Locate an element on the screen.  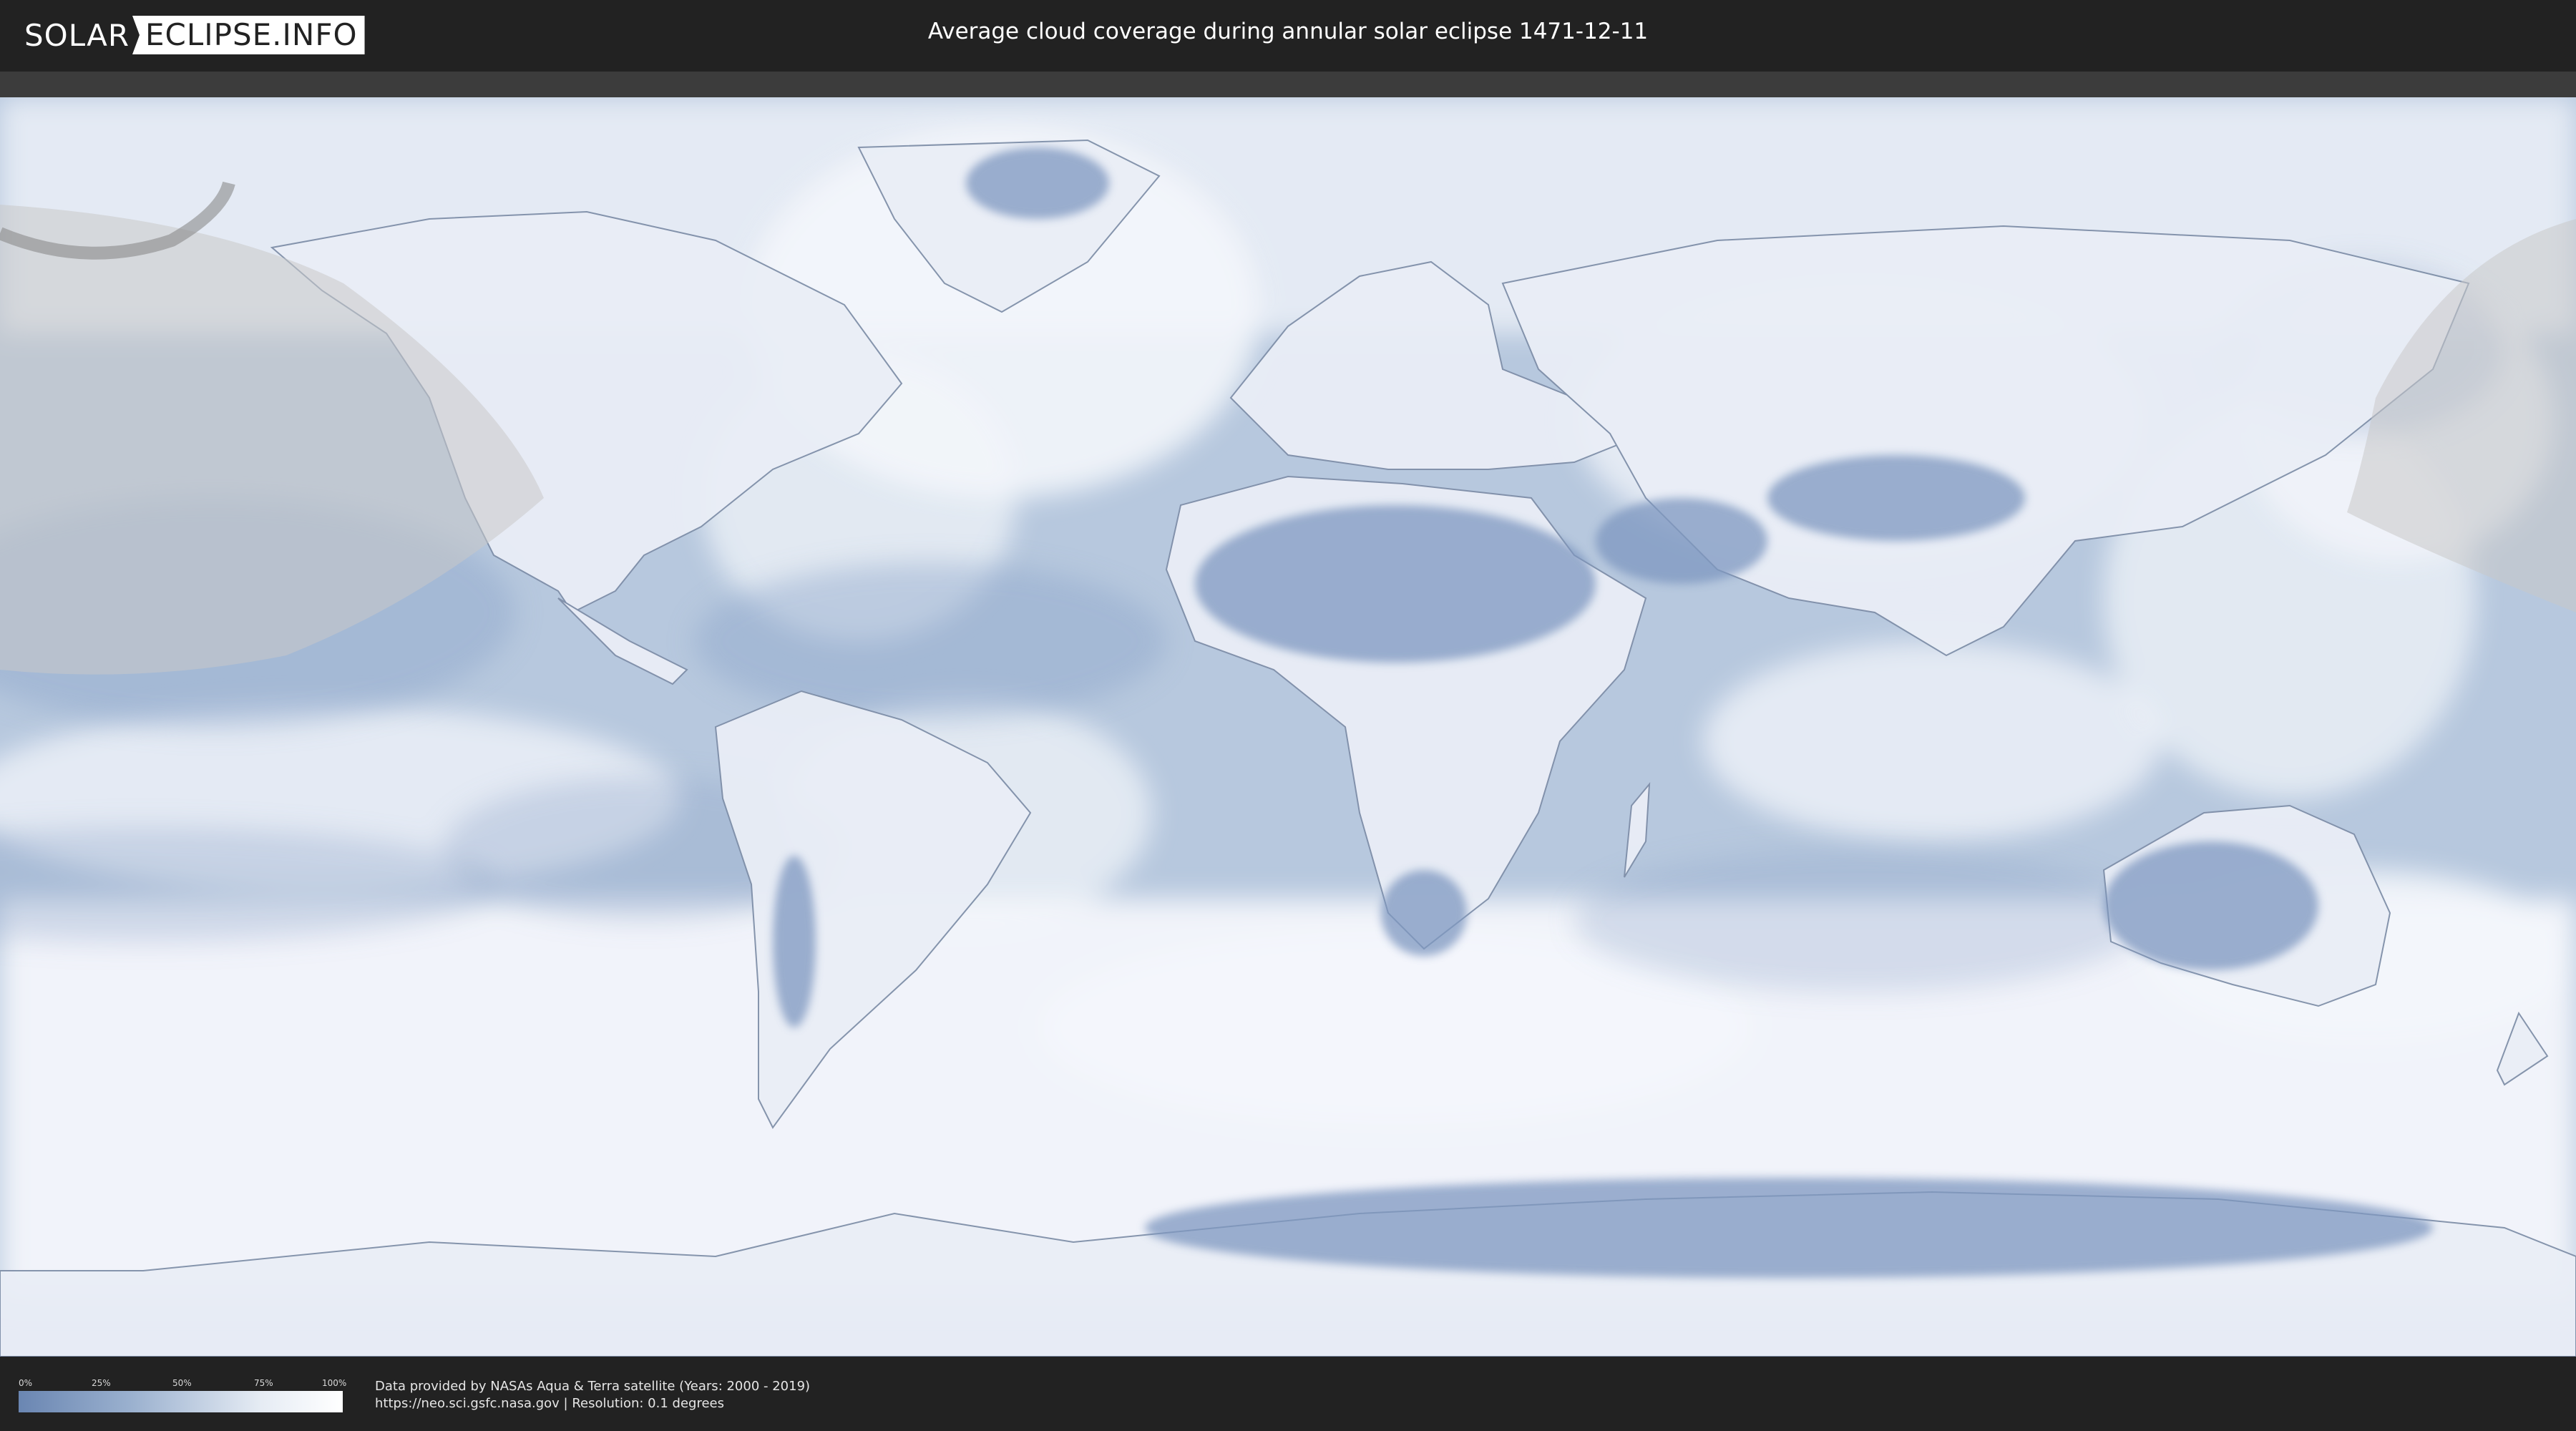
legend-tick-75: 75% is located at coordinates (263, 1383).